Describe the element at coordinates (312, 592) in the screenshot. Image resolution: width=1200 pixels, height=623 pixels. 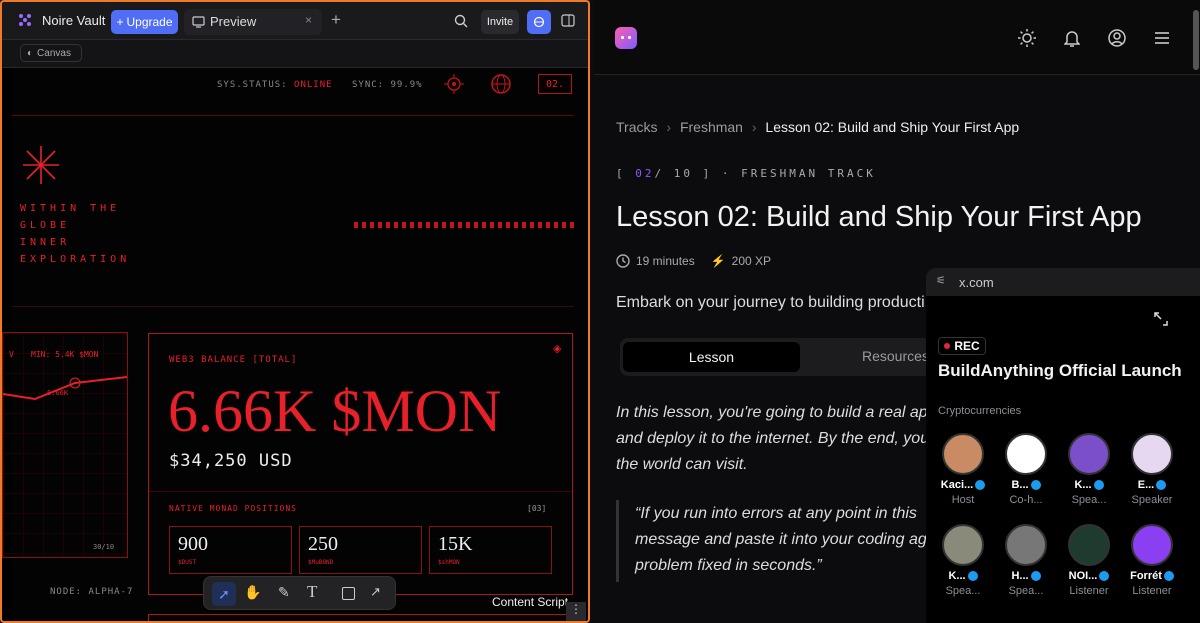
I see `text-tool-icon: T` at that location.